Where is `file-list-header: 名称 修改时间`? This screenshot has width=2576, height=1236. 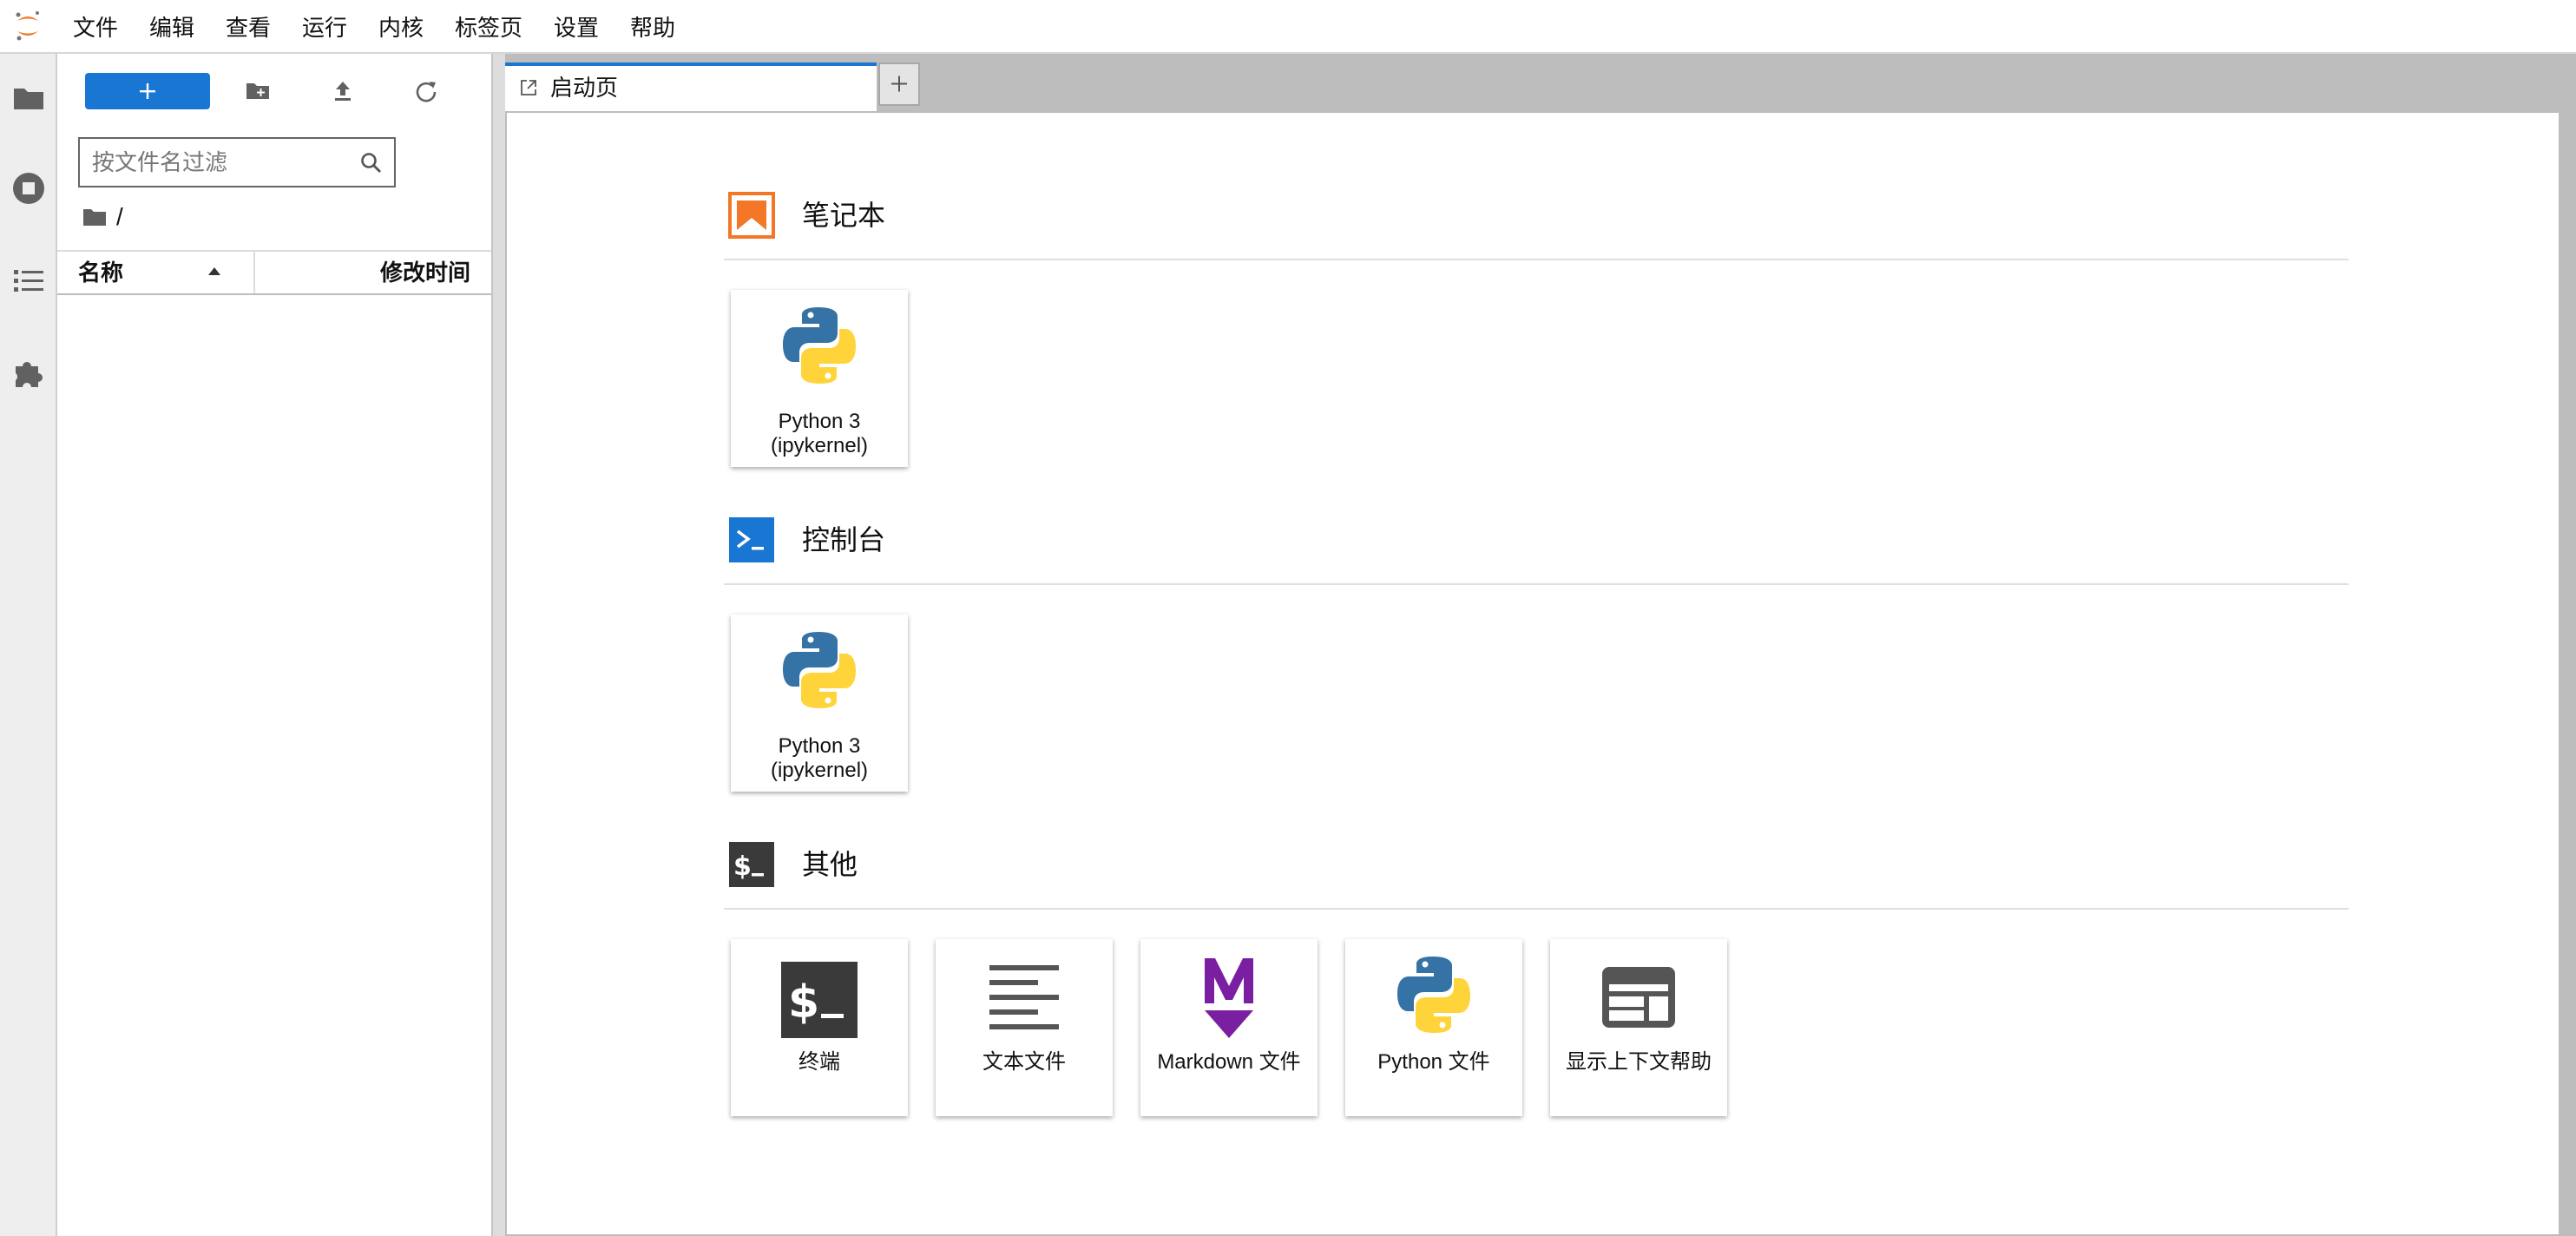
file-list-header: 名称 修改时间 is located at coordinates (274, 272).